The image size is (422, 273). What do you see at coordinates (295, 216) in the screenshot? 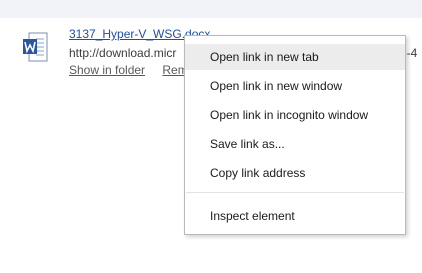
I see `menu-item-inspect-element: Inspect element` at bounding box center [295, 216].